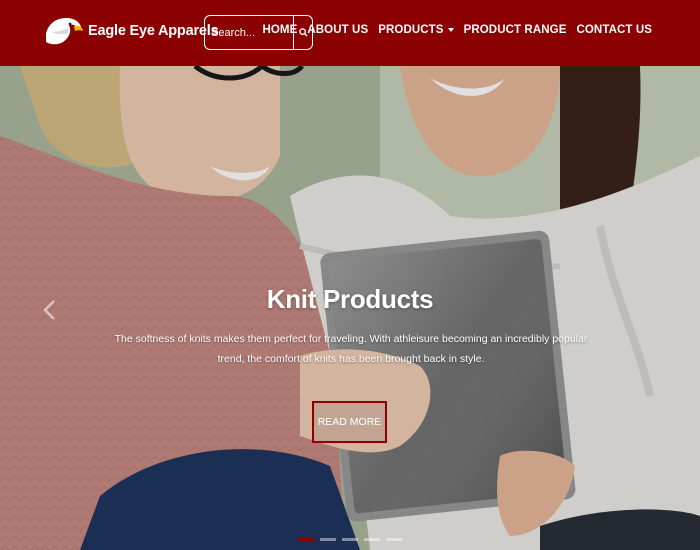 This screenshot has height=550, width=700. I want to click on nav-product-range-label: PRODUCT RANGE, so click(515, 30).